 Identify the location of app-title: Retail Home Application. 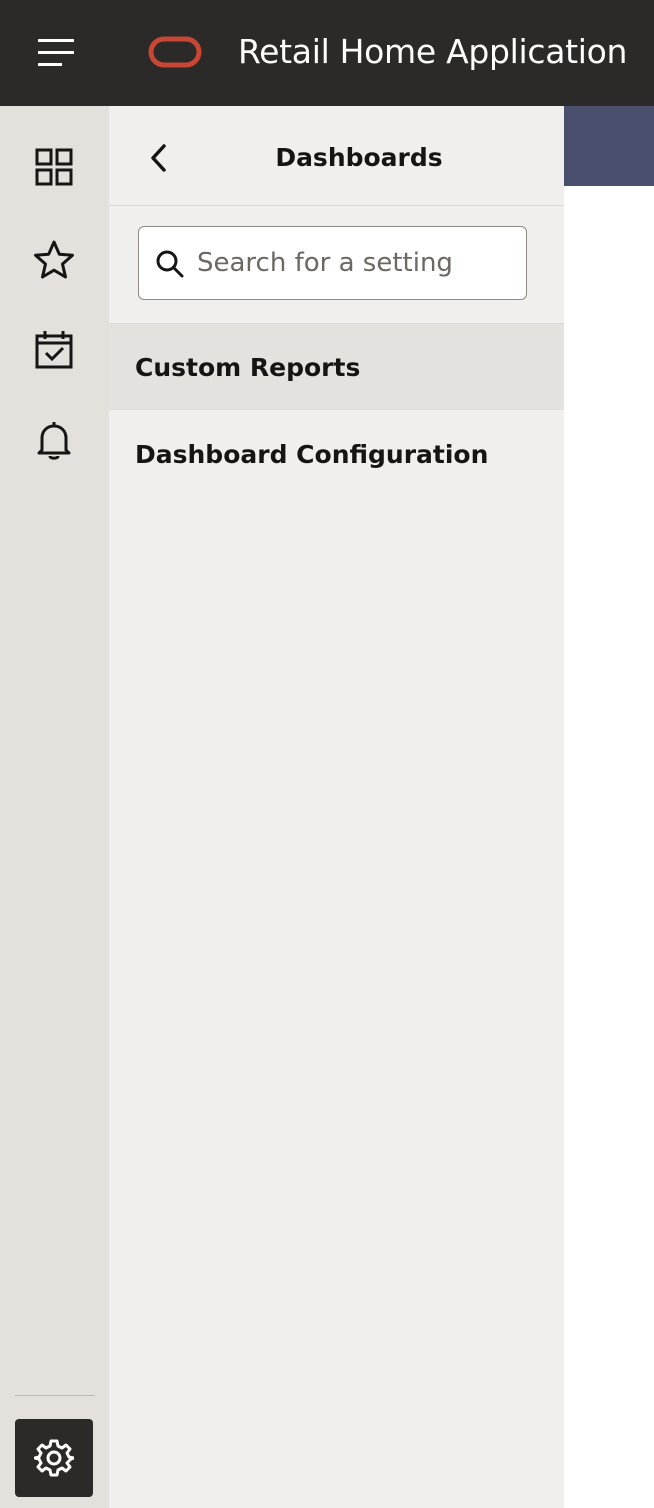
(433, 51).